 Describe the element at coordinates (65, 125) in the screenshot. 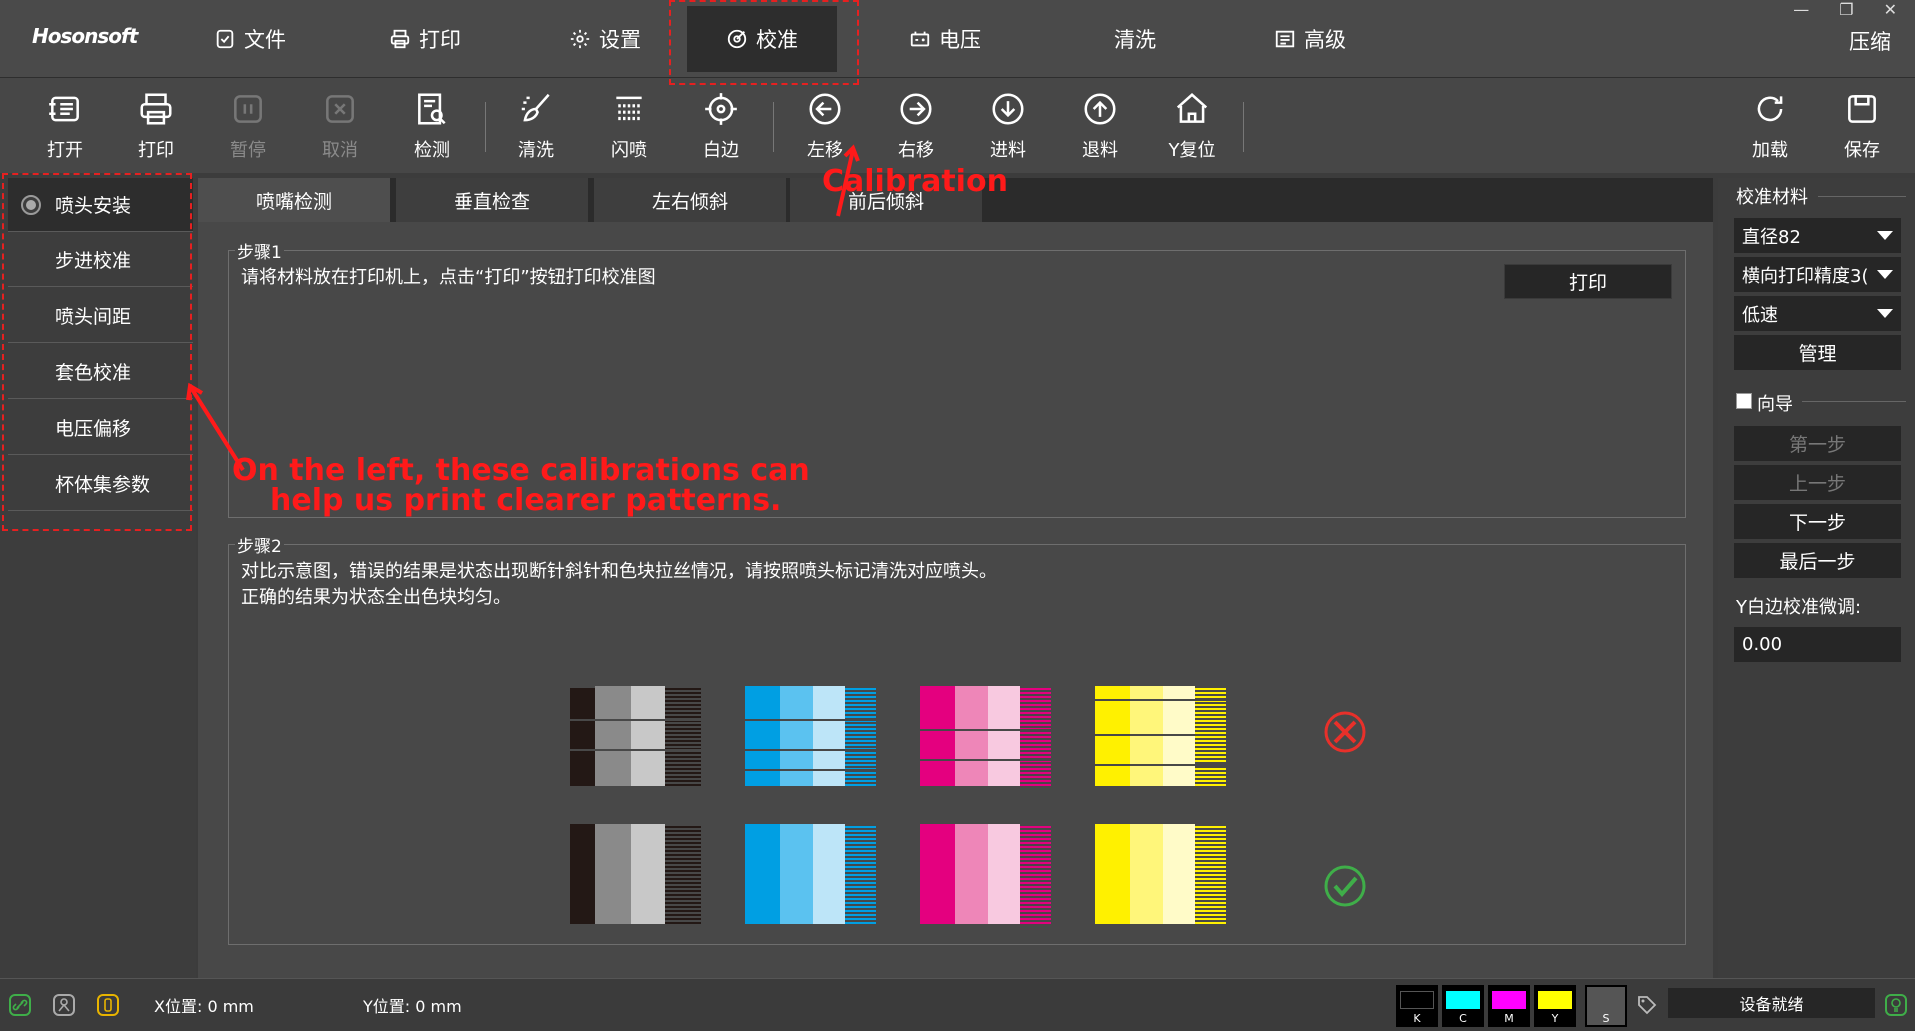

I see `open-button: 打开` at that location.